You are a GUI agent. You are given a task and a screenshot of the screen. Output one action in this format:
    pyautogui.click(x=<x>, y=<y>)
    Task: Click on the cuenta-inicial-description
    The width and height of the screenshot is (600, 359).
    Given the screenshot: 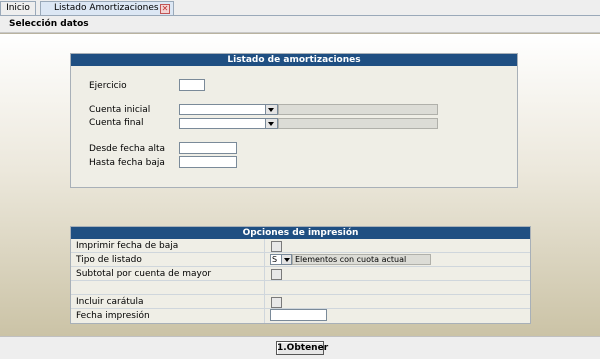 What is the action you would take?
    pyautogui.click(x=358, y=109)
    